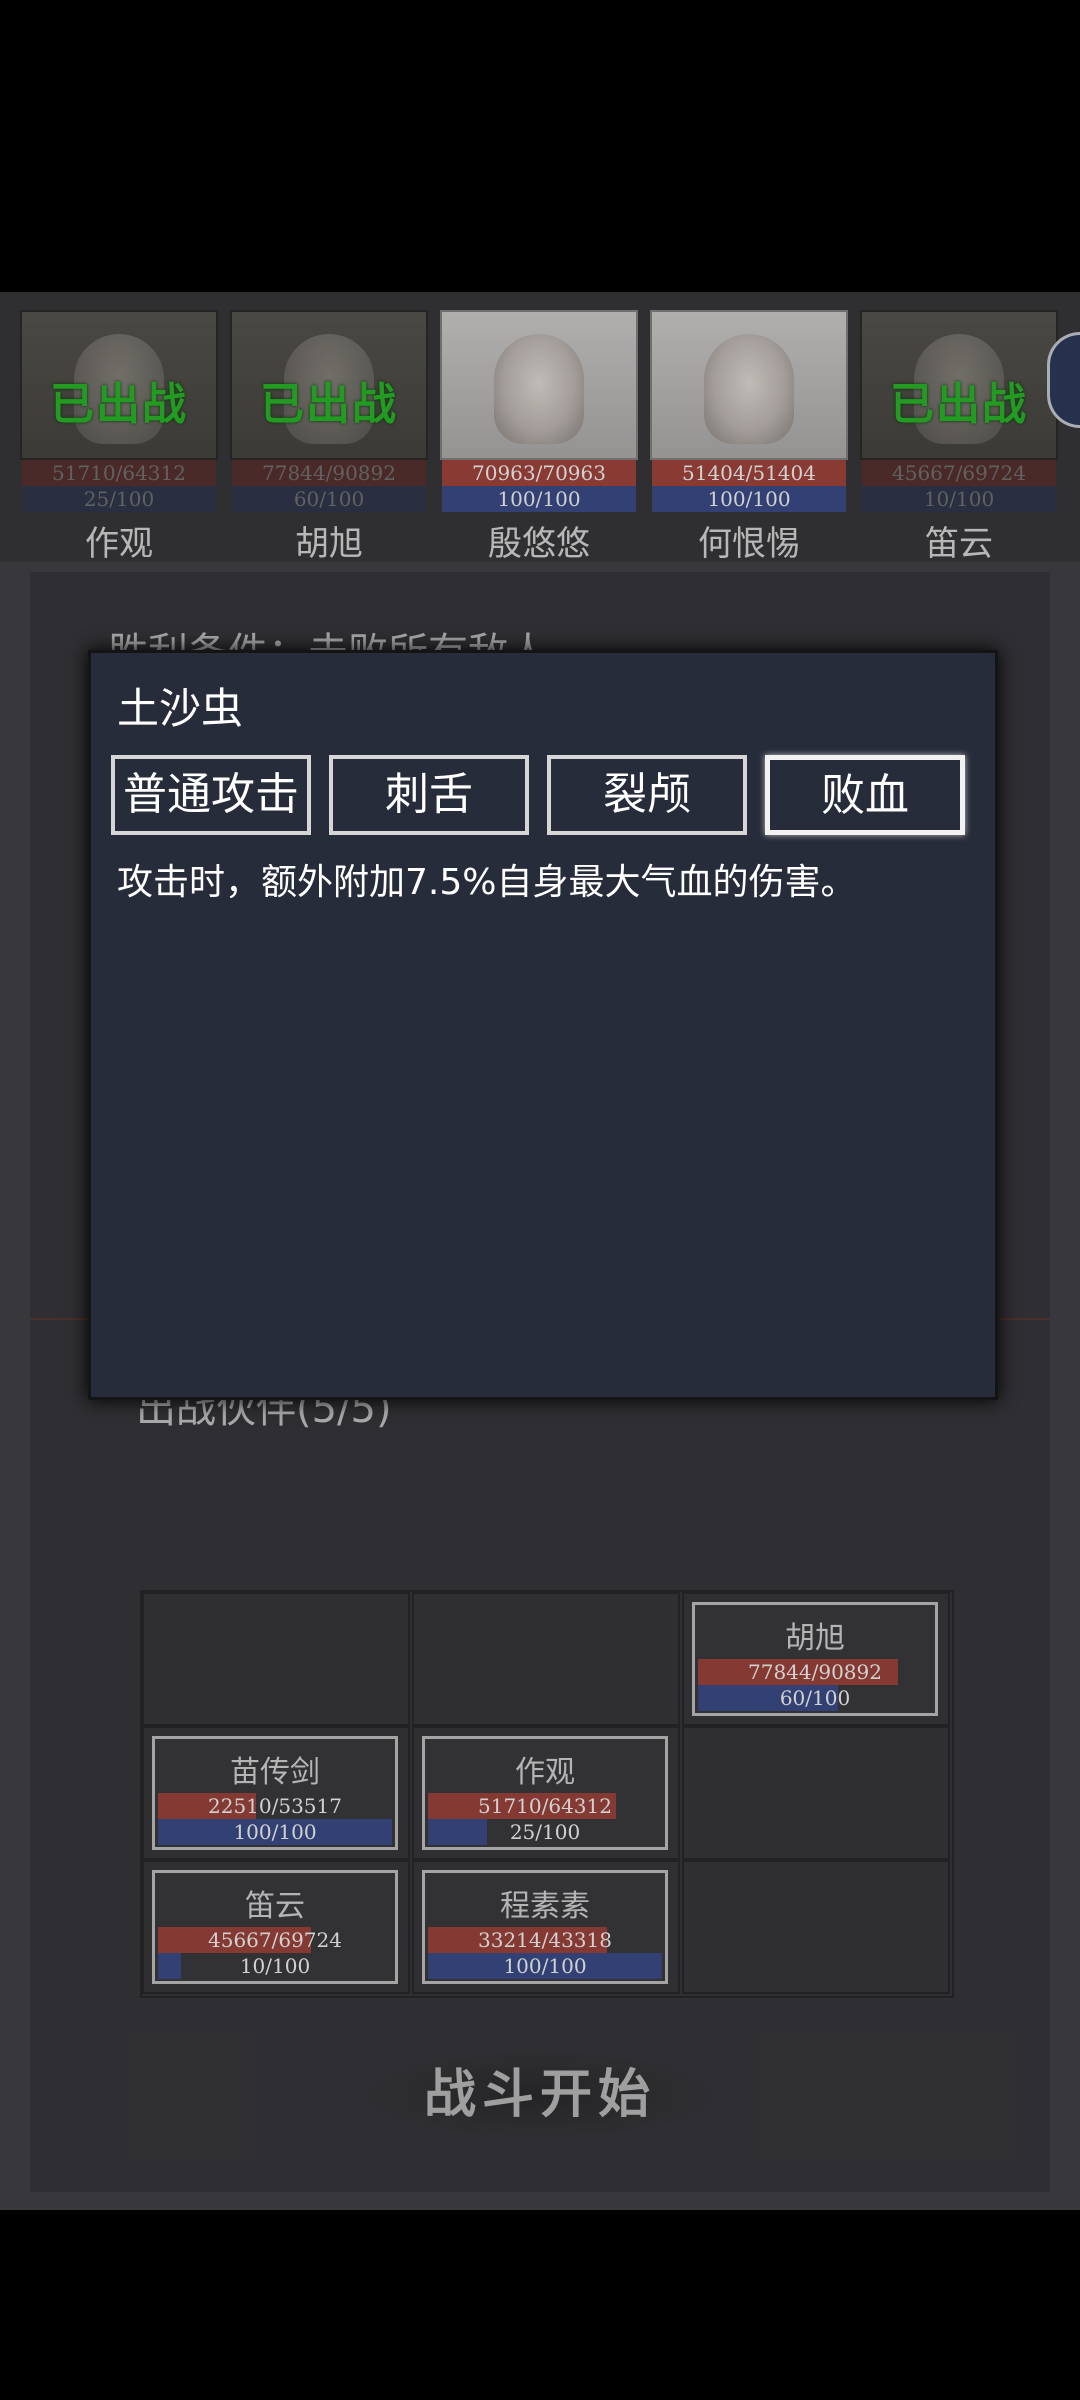  What do you see at coordinates (211, 795) in the screenshot?
I see `tab-skill-1: 普通攻击` at bounding box center [211, 795].